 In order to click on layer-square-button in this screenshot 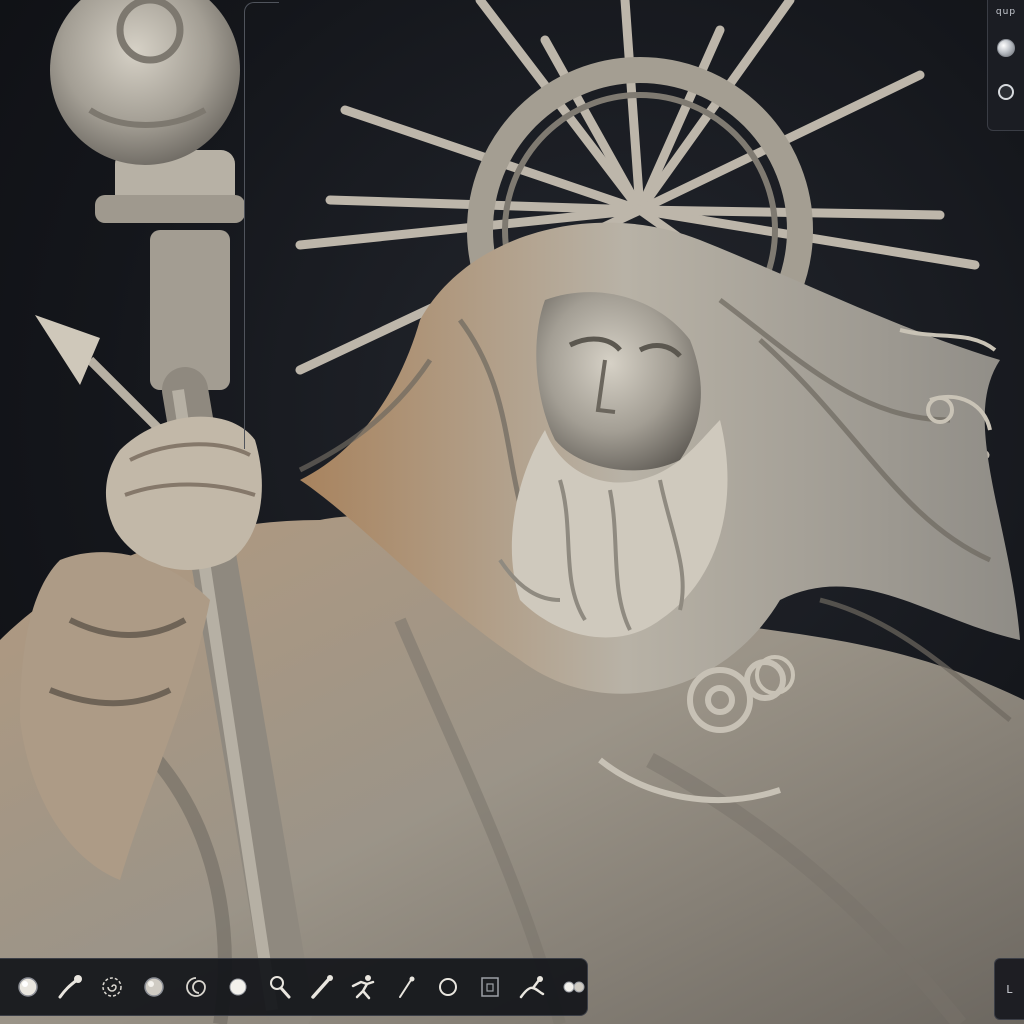, I will do `click(490, 987)`.